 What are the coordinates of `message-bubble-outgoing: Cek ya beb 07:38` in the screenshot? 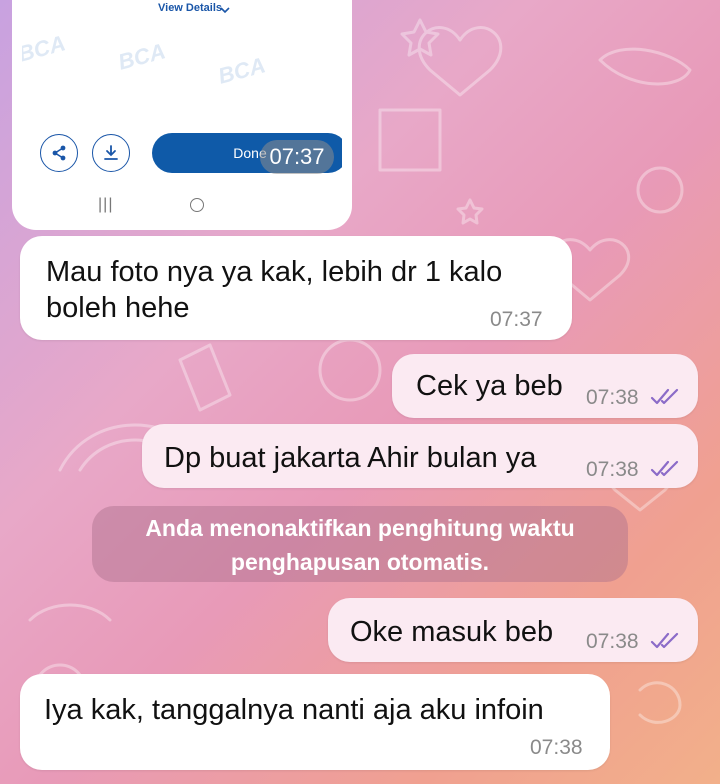 It's located at (545, 386).